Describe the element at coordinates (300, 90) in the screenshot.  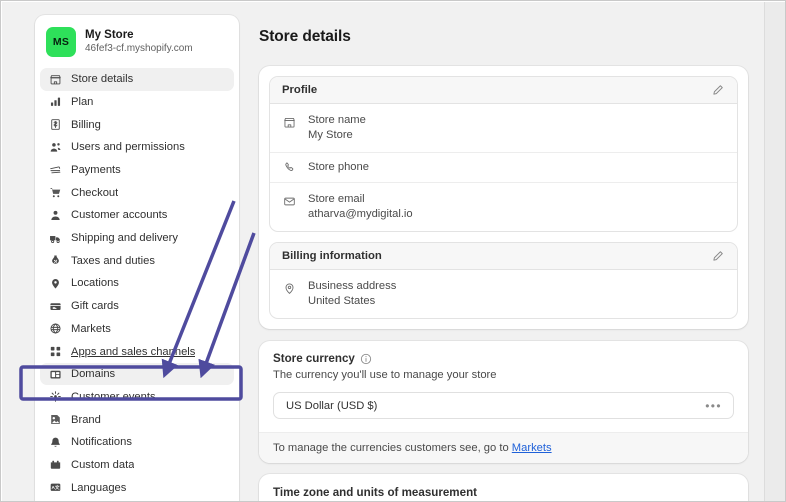
I see `profile-heading: Profile` at that location.